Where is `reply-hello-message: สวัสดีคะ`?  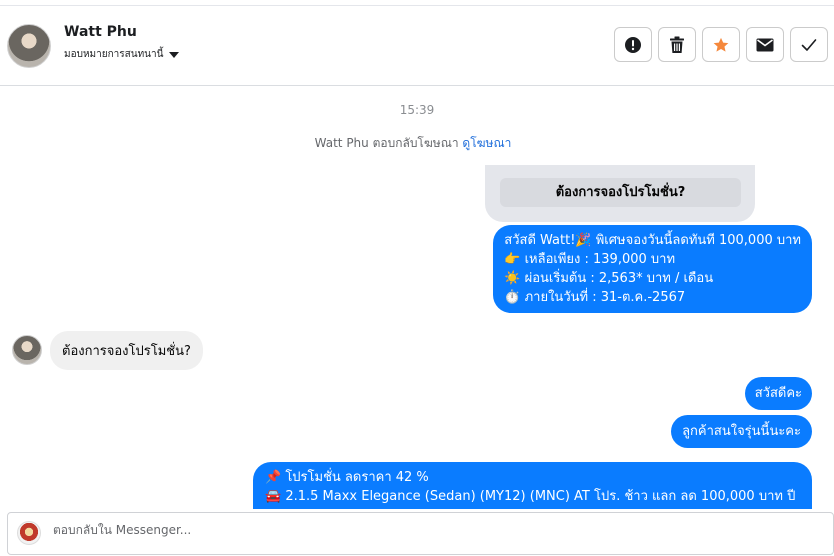
reply-hello-message: สวัสดีคะ is located at coordinates (778, 393).